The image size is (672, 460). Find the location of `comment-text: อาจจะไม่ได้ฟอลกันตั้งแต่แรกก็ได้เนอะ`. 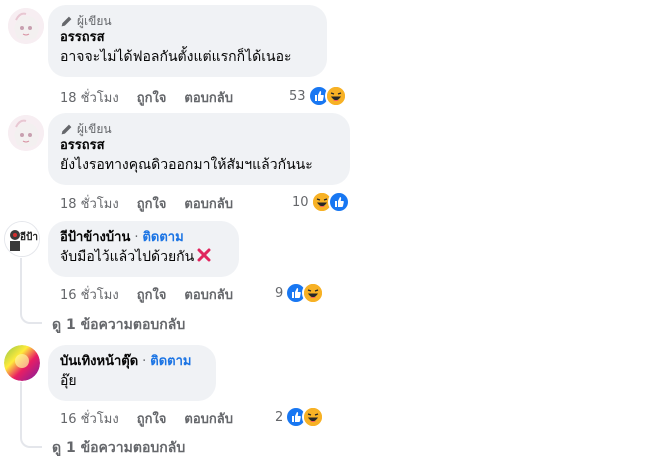

comment-text: อาจจะไม่ได้ฟอลกันตั้งแต่แรกก็ได้เนอะ is located at coordinates (176, 57).